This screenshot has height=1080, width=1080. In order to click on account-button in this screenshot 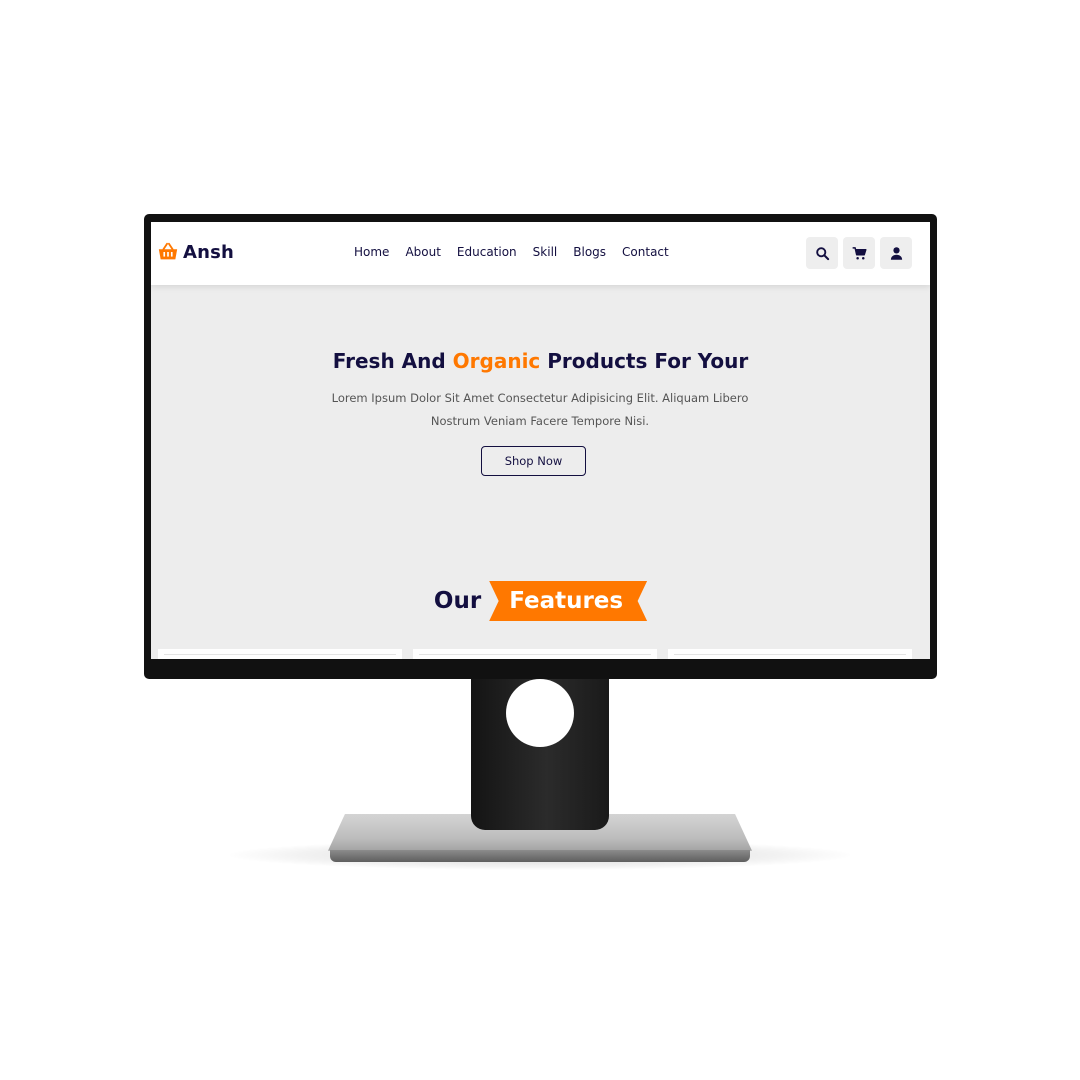, I will do `click(896, 253)`.